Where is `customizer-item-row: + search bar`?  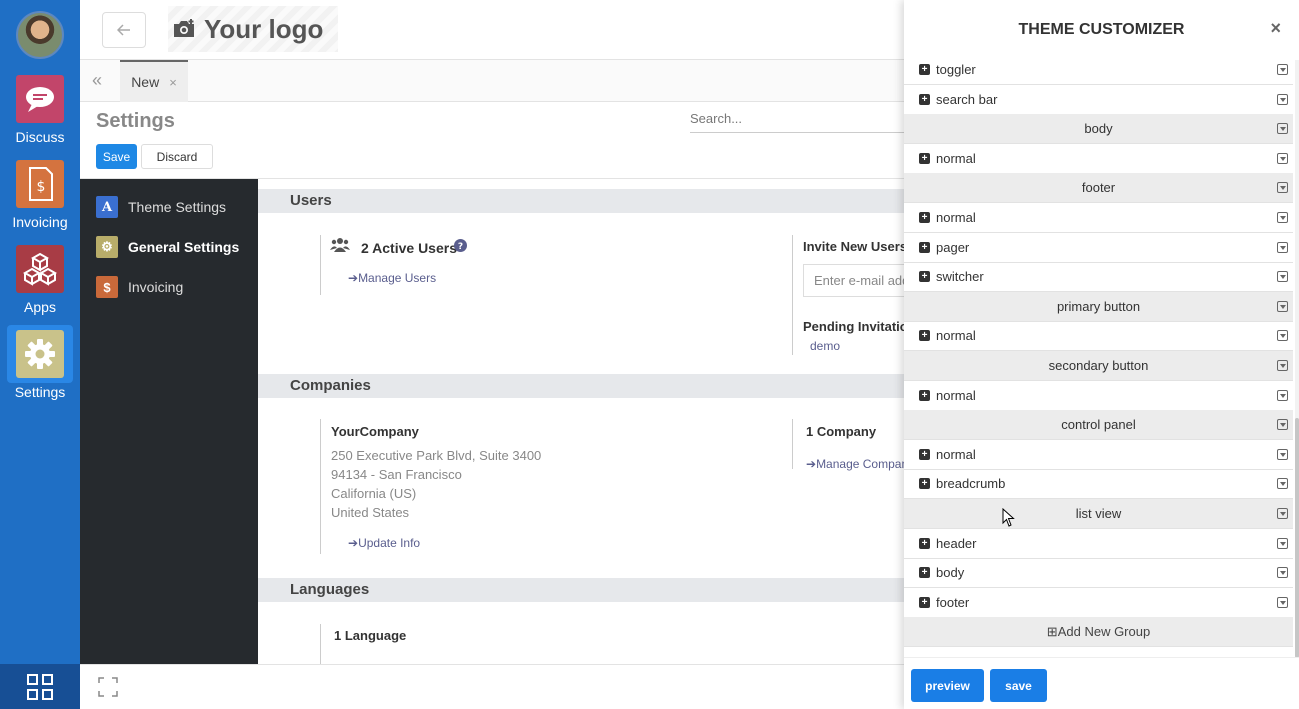 customizer-item-row: + search bar is located at coordinates (1098, 100).